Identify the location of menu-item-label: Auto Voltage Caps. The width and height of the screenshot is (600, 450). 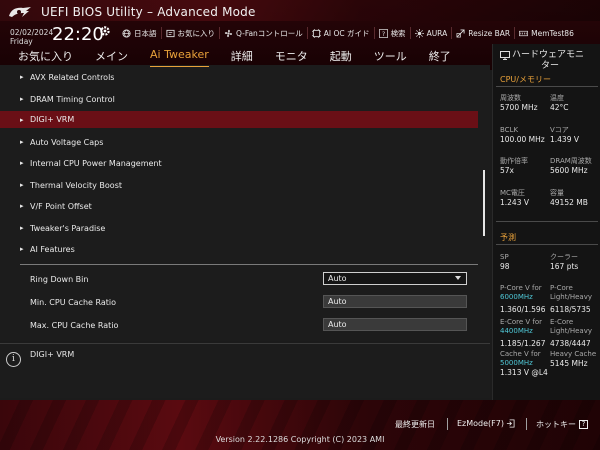
(67, 142).